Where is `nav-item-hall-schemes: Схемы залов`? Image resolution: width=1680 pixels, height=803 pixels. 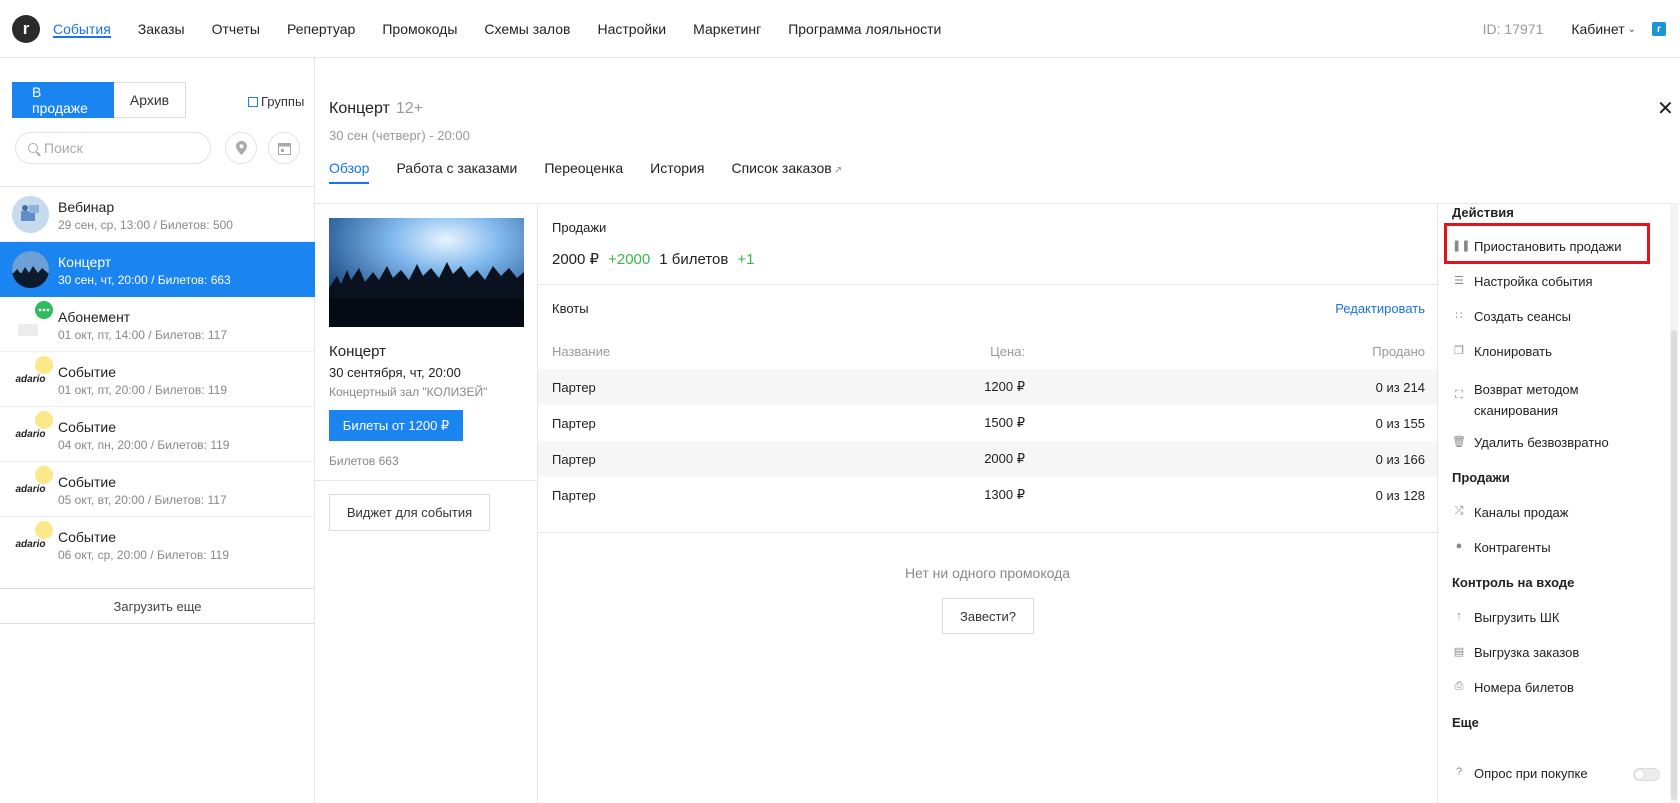 nav-item-hall-schemes: Схемы залов is located at coordinates (527, 29).